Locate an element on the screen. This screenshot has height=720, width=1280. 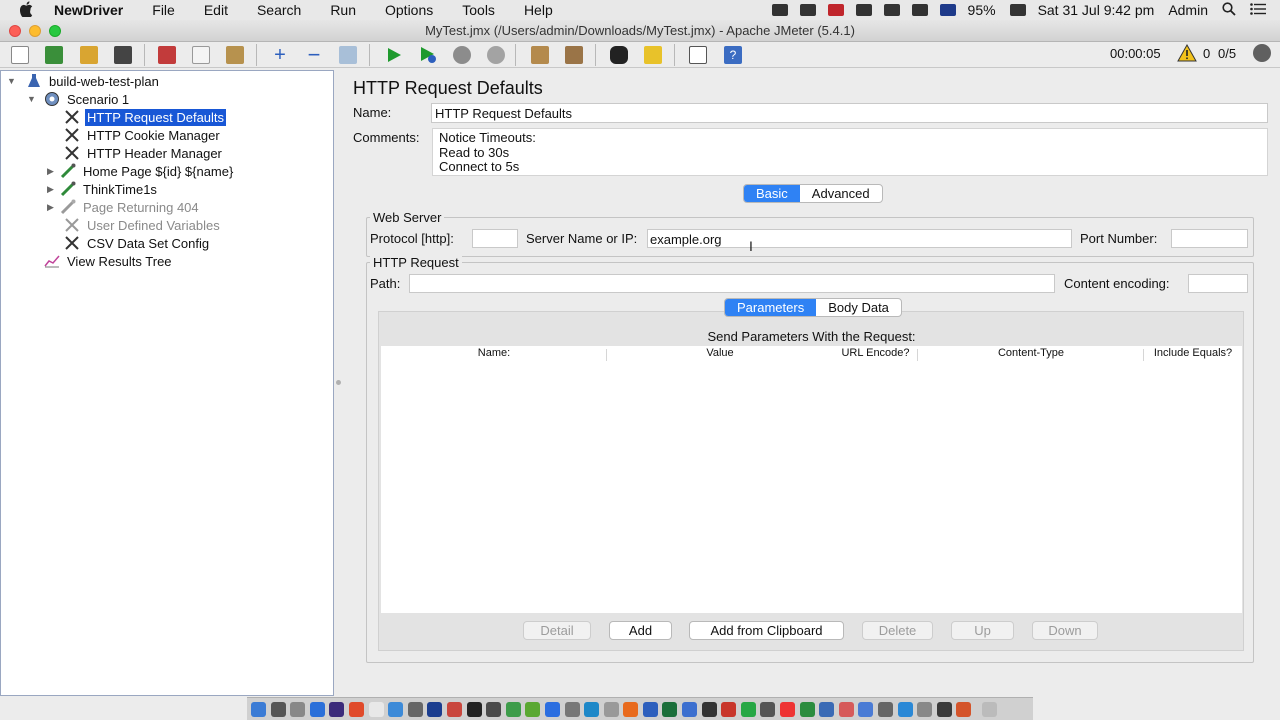
menu-app-name: NewDriver is located at coordinates (88, 10).